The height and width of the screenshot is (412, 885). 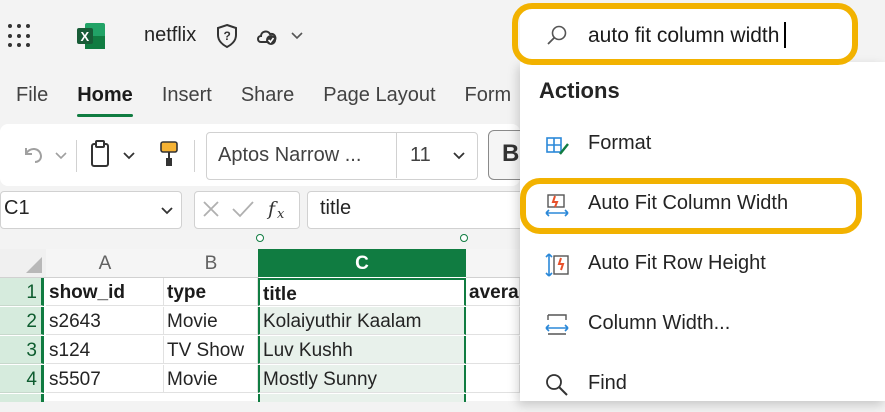 I want to click on column-header-a: A, so click(x=105, y=263).